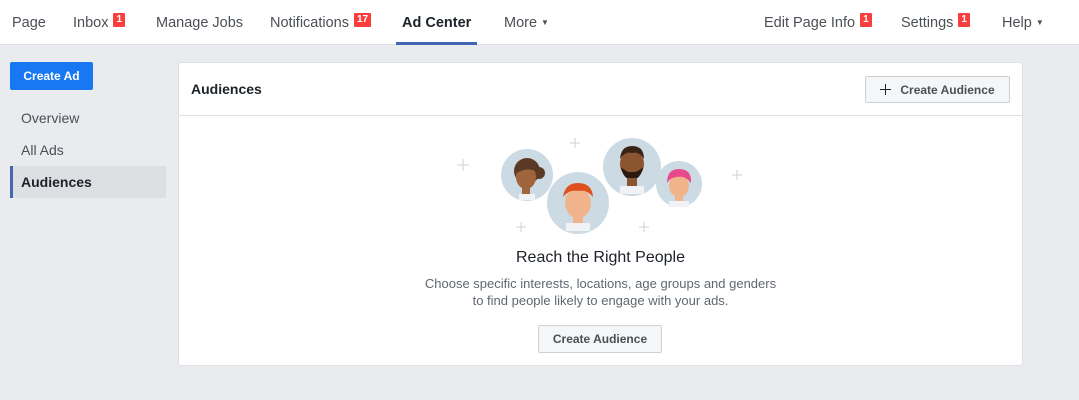 This screenshot has height=400, width=1079. What do you see at coordinates (226, 89) in the screenshot?
I see `panel-title: Audiences` at bounding box center [226, 89].